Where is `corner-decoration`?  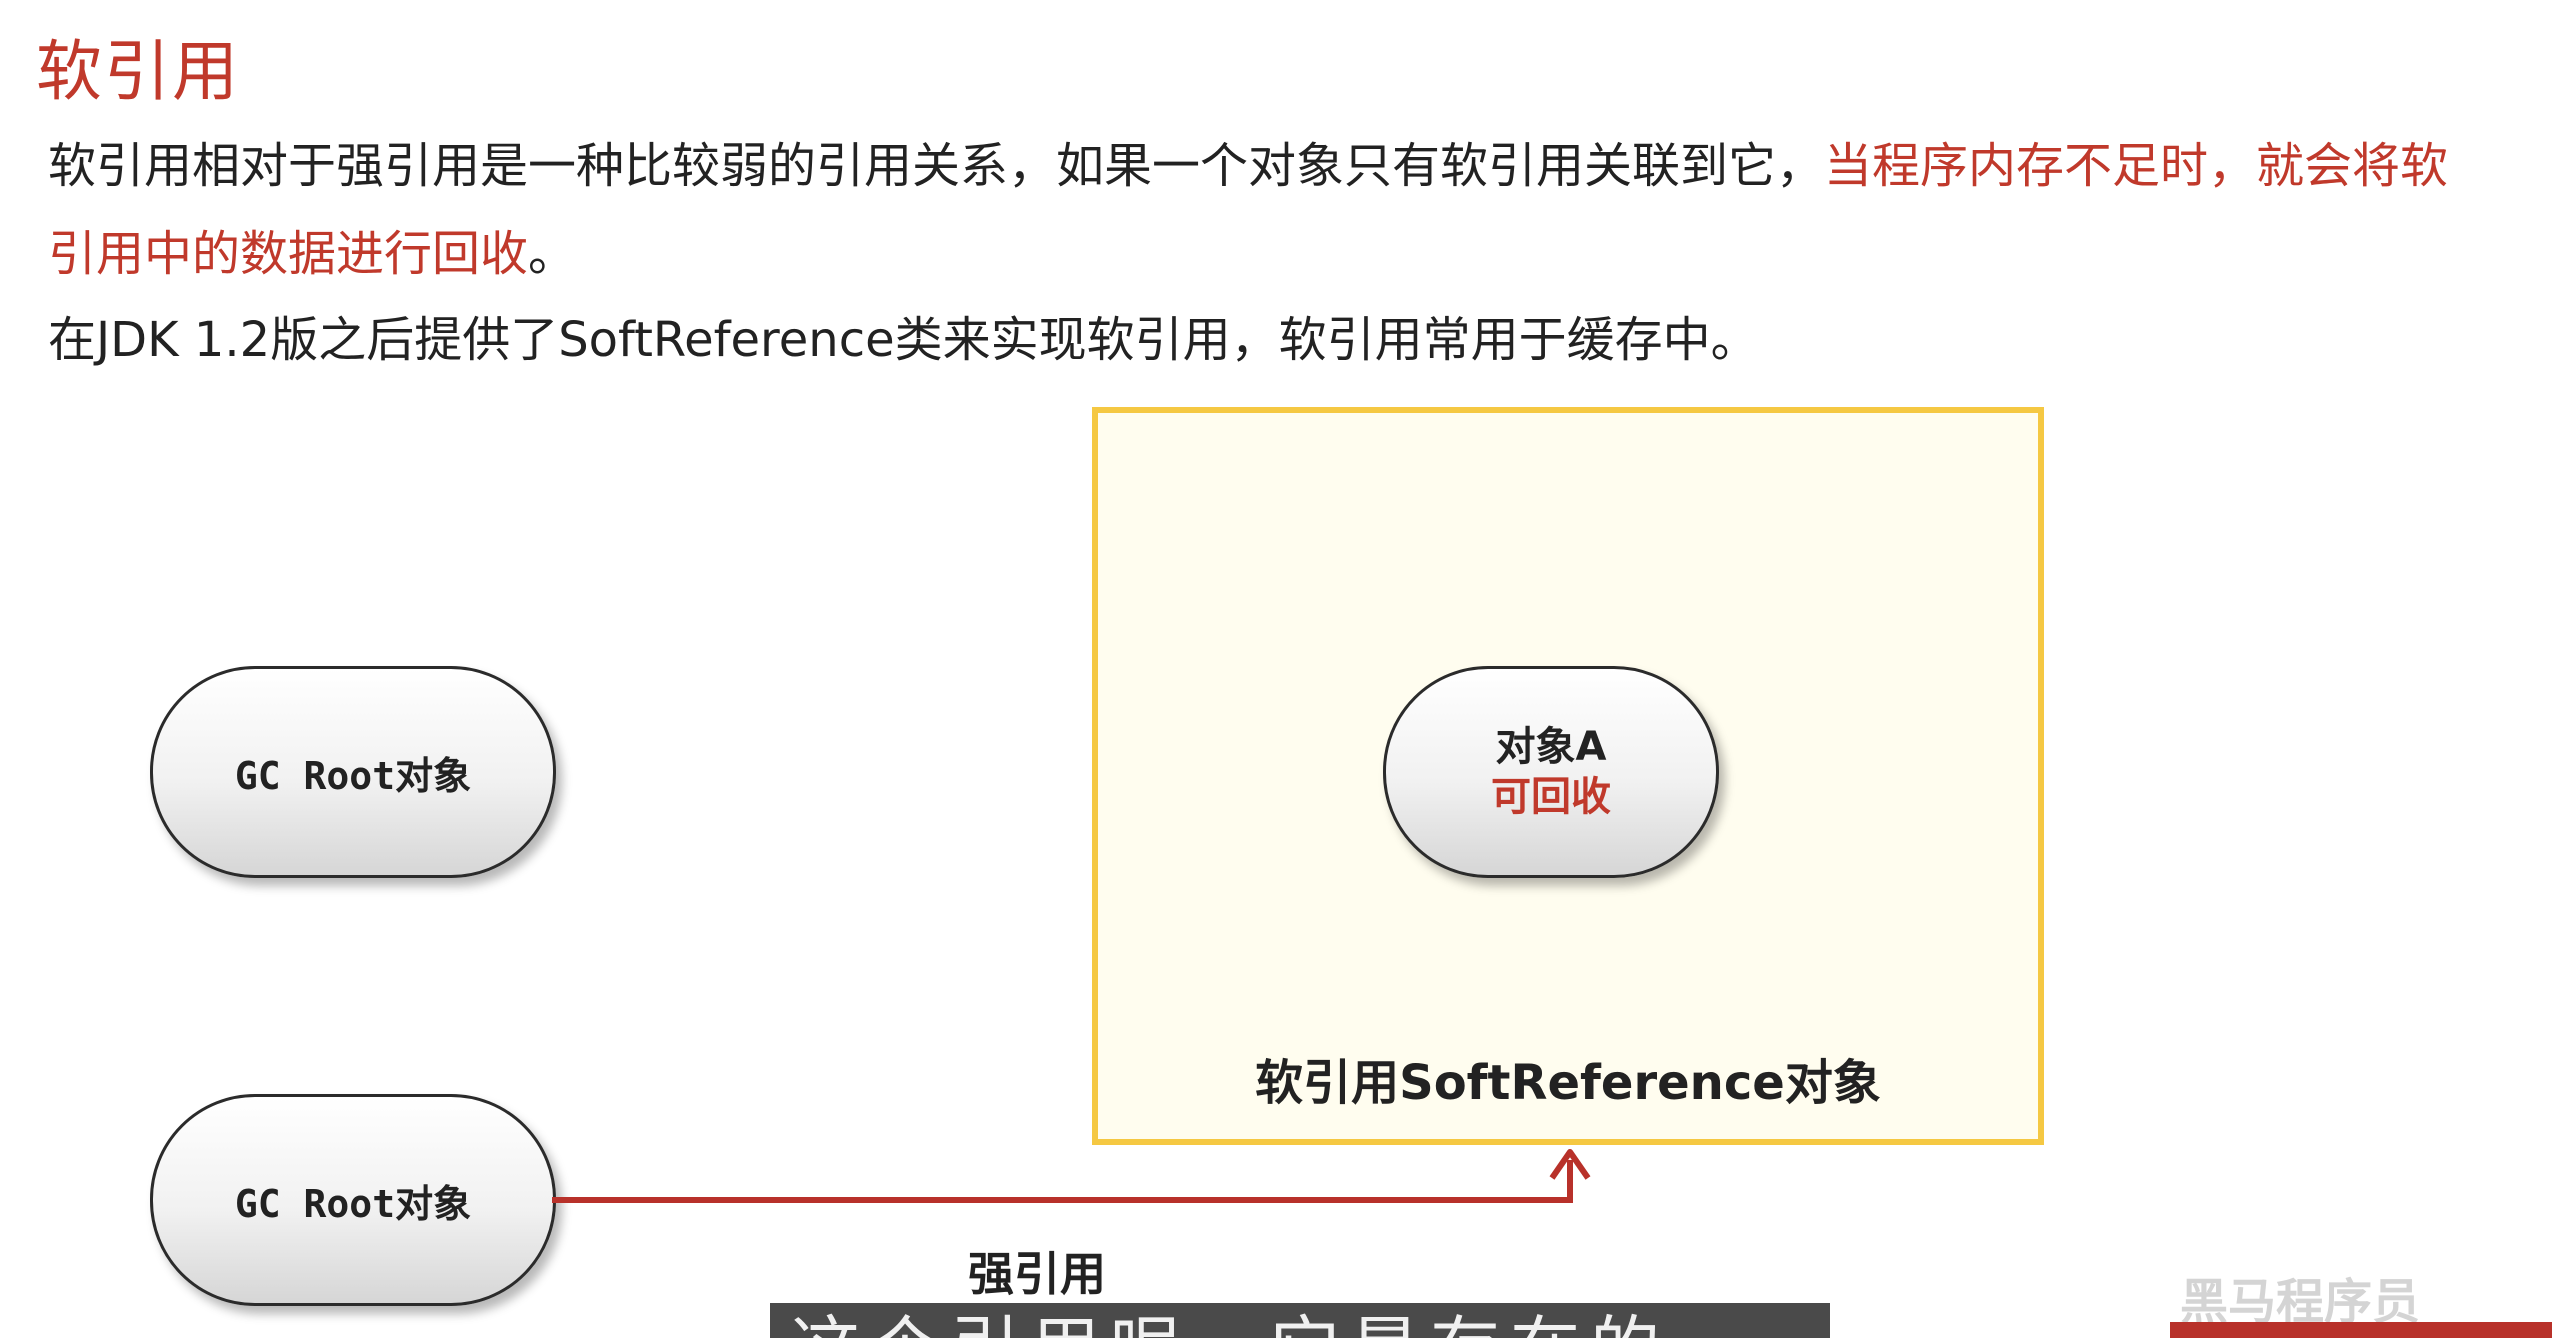
corner-decoration is located at coordinates (2361, 1330).